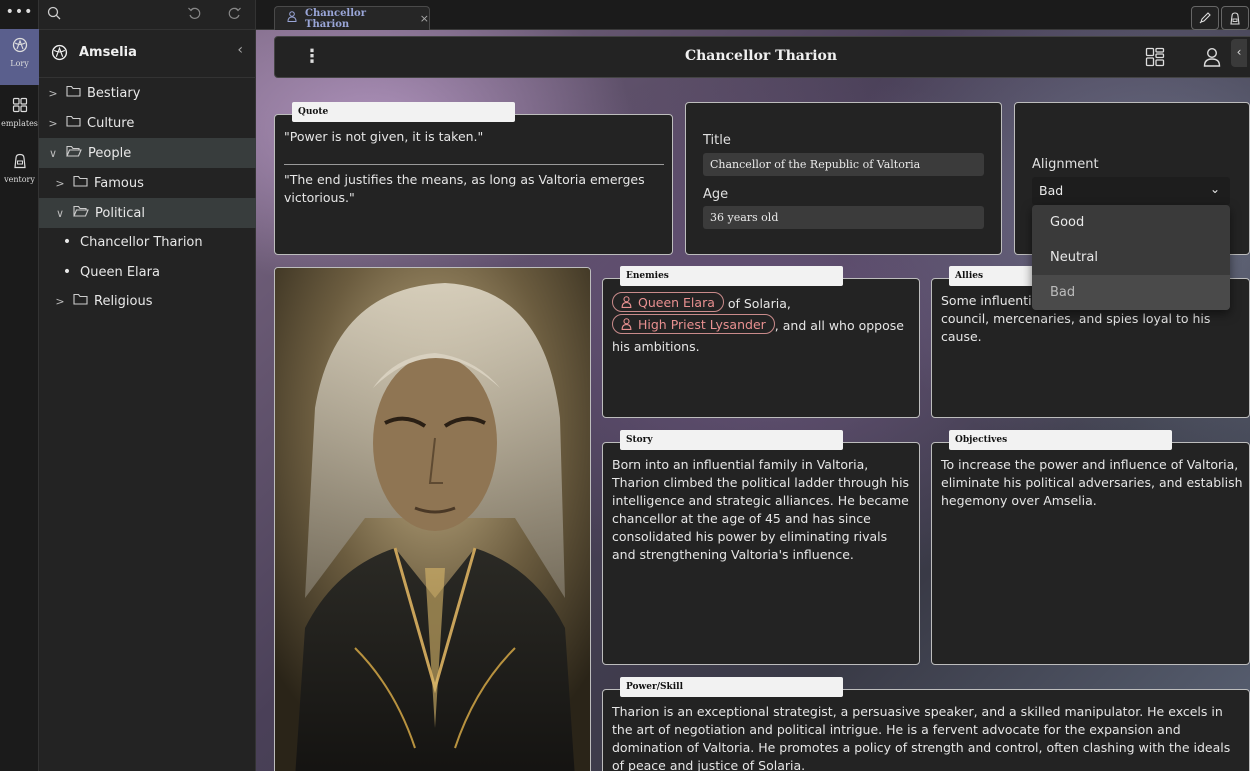 The width and height of the screenshot is (1250, 771). I want to click on alignment-value: Bad, so click(1051, 190).